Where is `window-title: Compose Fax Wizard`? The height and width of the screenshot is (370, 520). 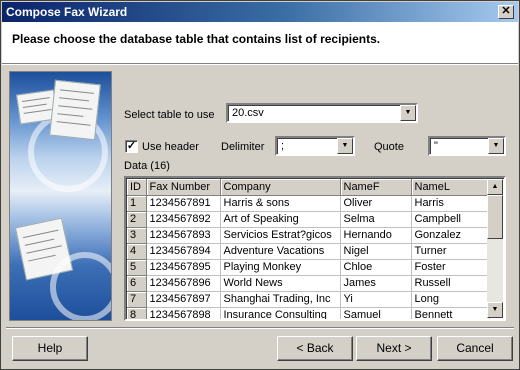 window-title: Compose Fax Wizard is located at coordinates (67, 12).